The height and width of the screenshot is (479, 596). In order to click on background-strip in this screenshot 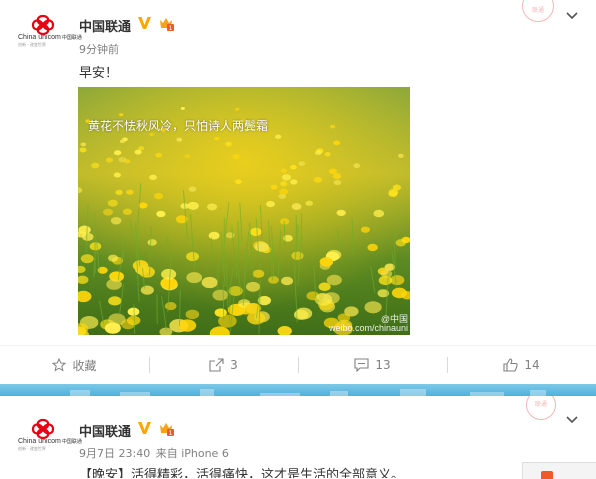, I will do `click(298, 390)`.